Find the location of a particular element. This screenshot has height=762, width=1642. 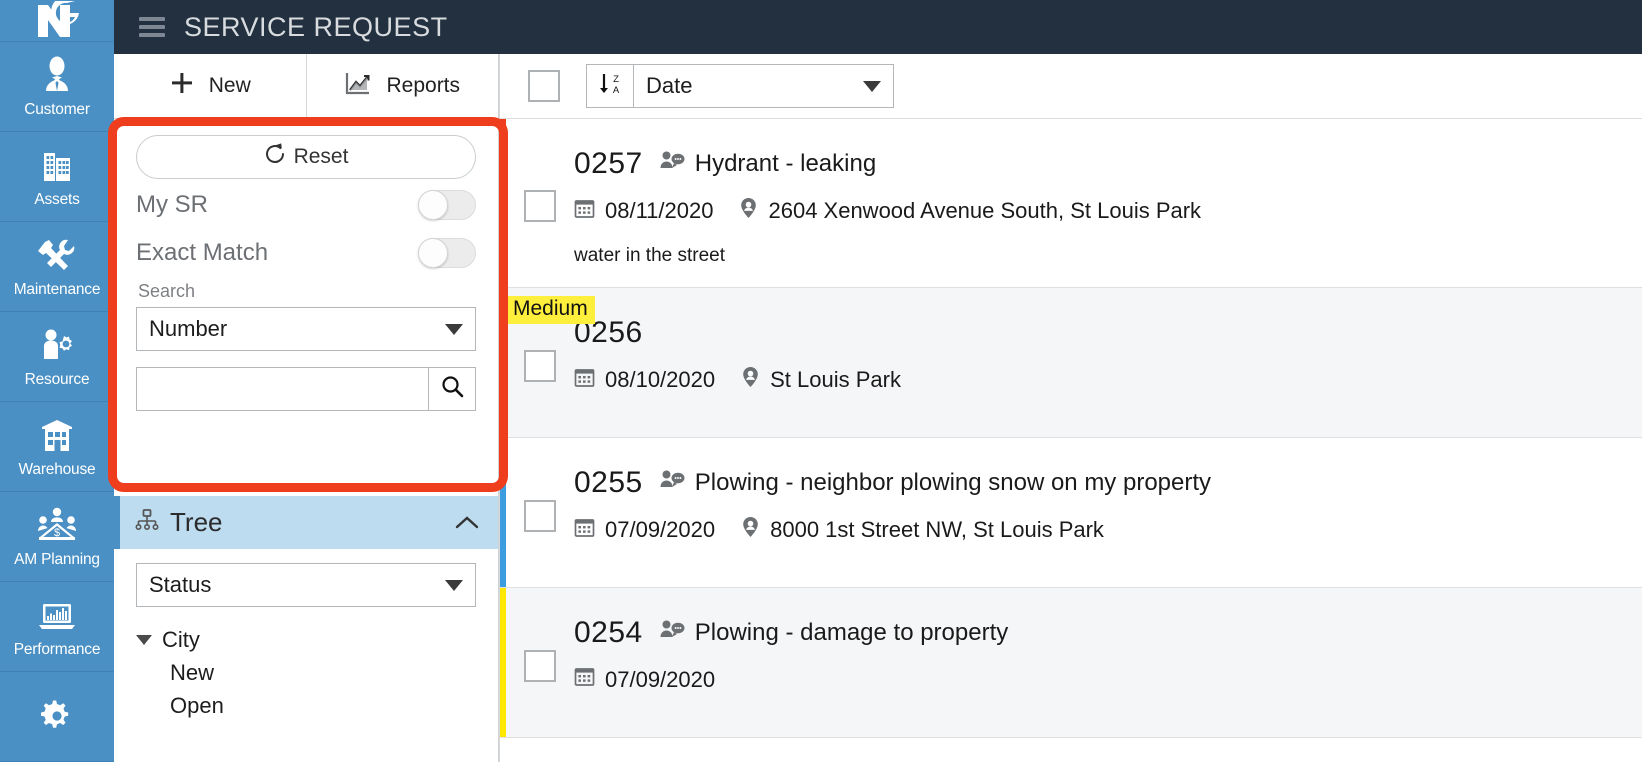

left-toolbar: New Reports is located at coordinates (306, 86).